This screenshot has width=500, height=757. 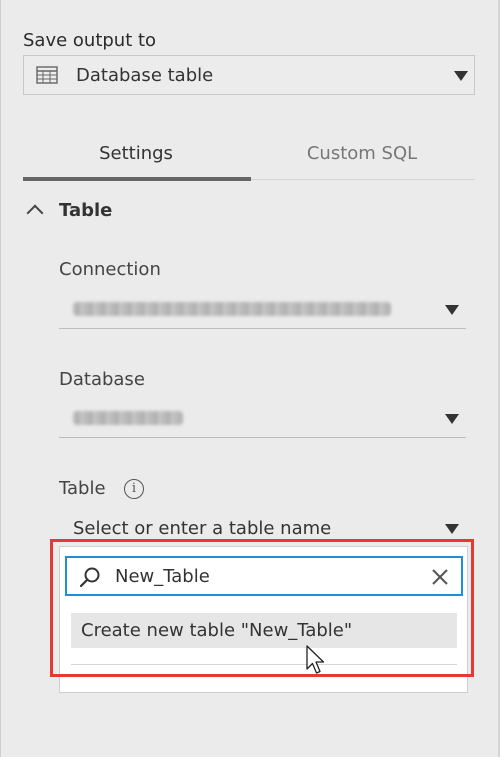 I want to click on database-value-redacted, so click(x=128, y=418).